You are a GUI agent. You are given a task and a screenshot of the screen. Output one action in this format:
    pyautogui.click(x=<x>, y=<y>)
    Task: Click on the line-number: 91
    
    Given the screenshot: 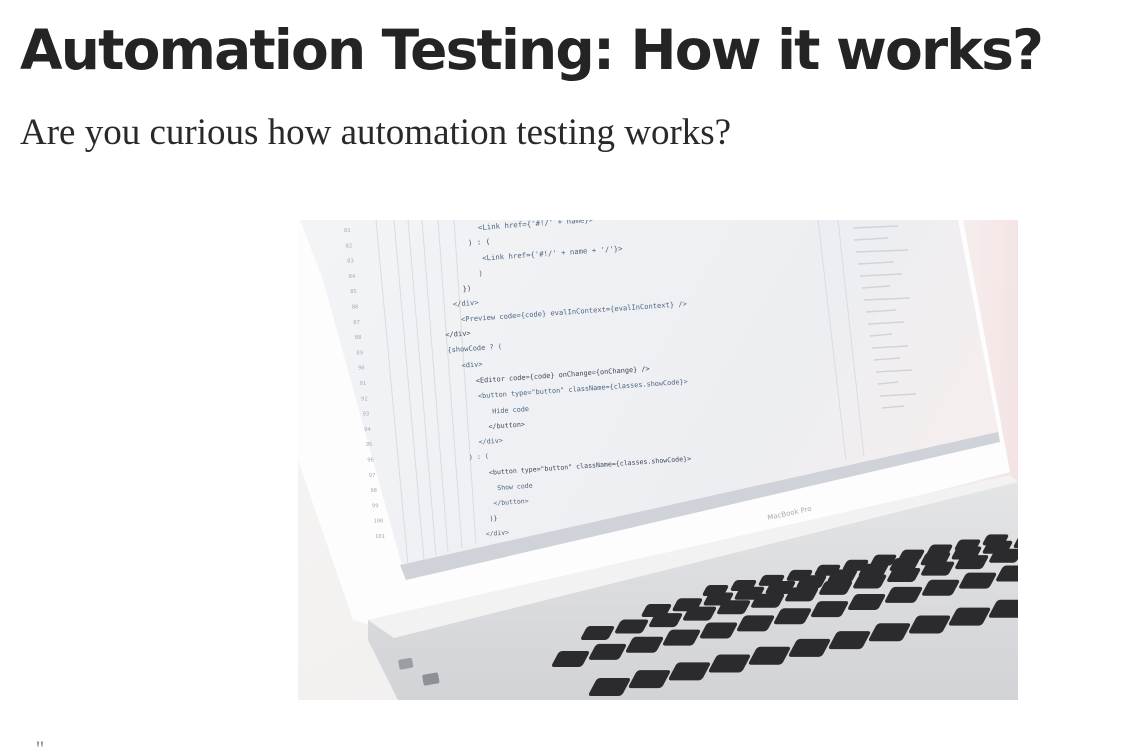 What is the action you would take?
    pyautogui.click(x=363, y=384)
    